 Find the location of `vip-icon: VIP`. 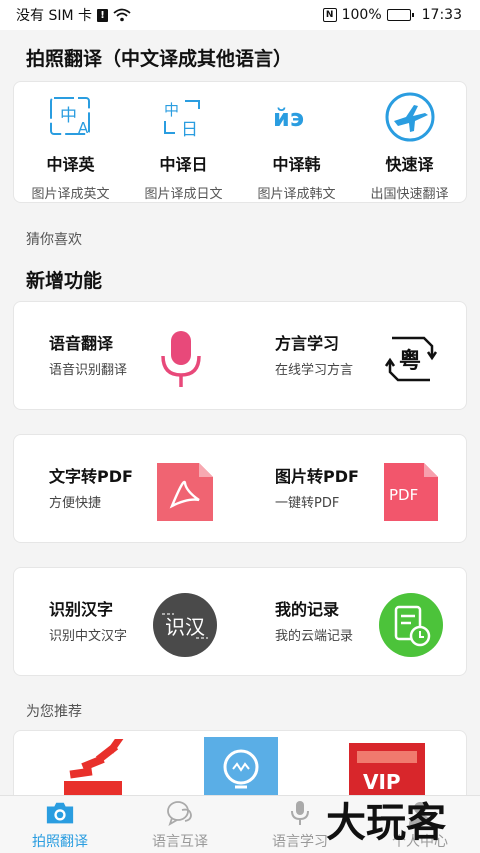

vip-icon: VIP is located at coordinates (387, 769).